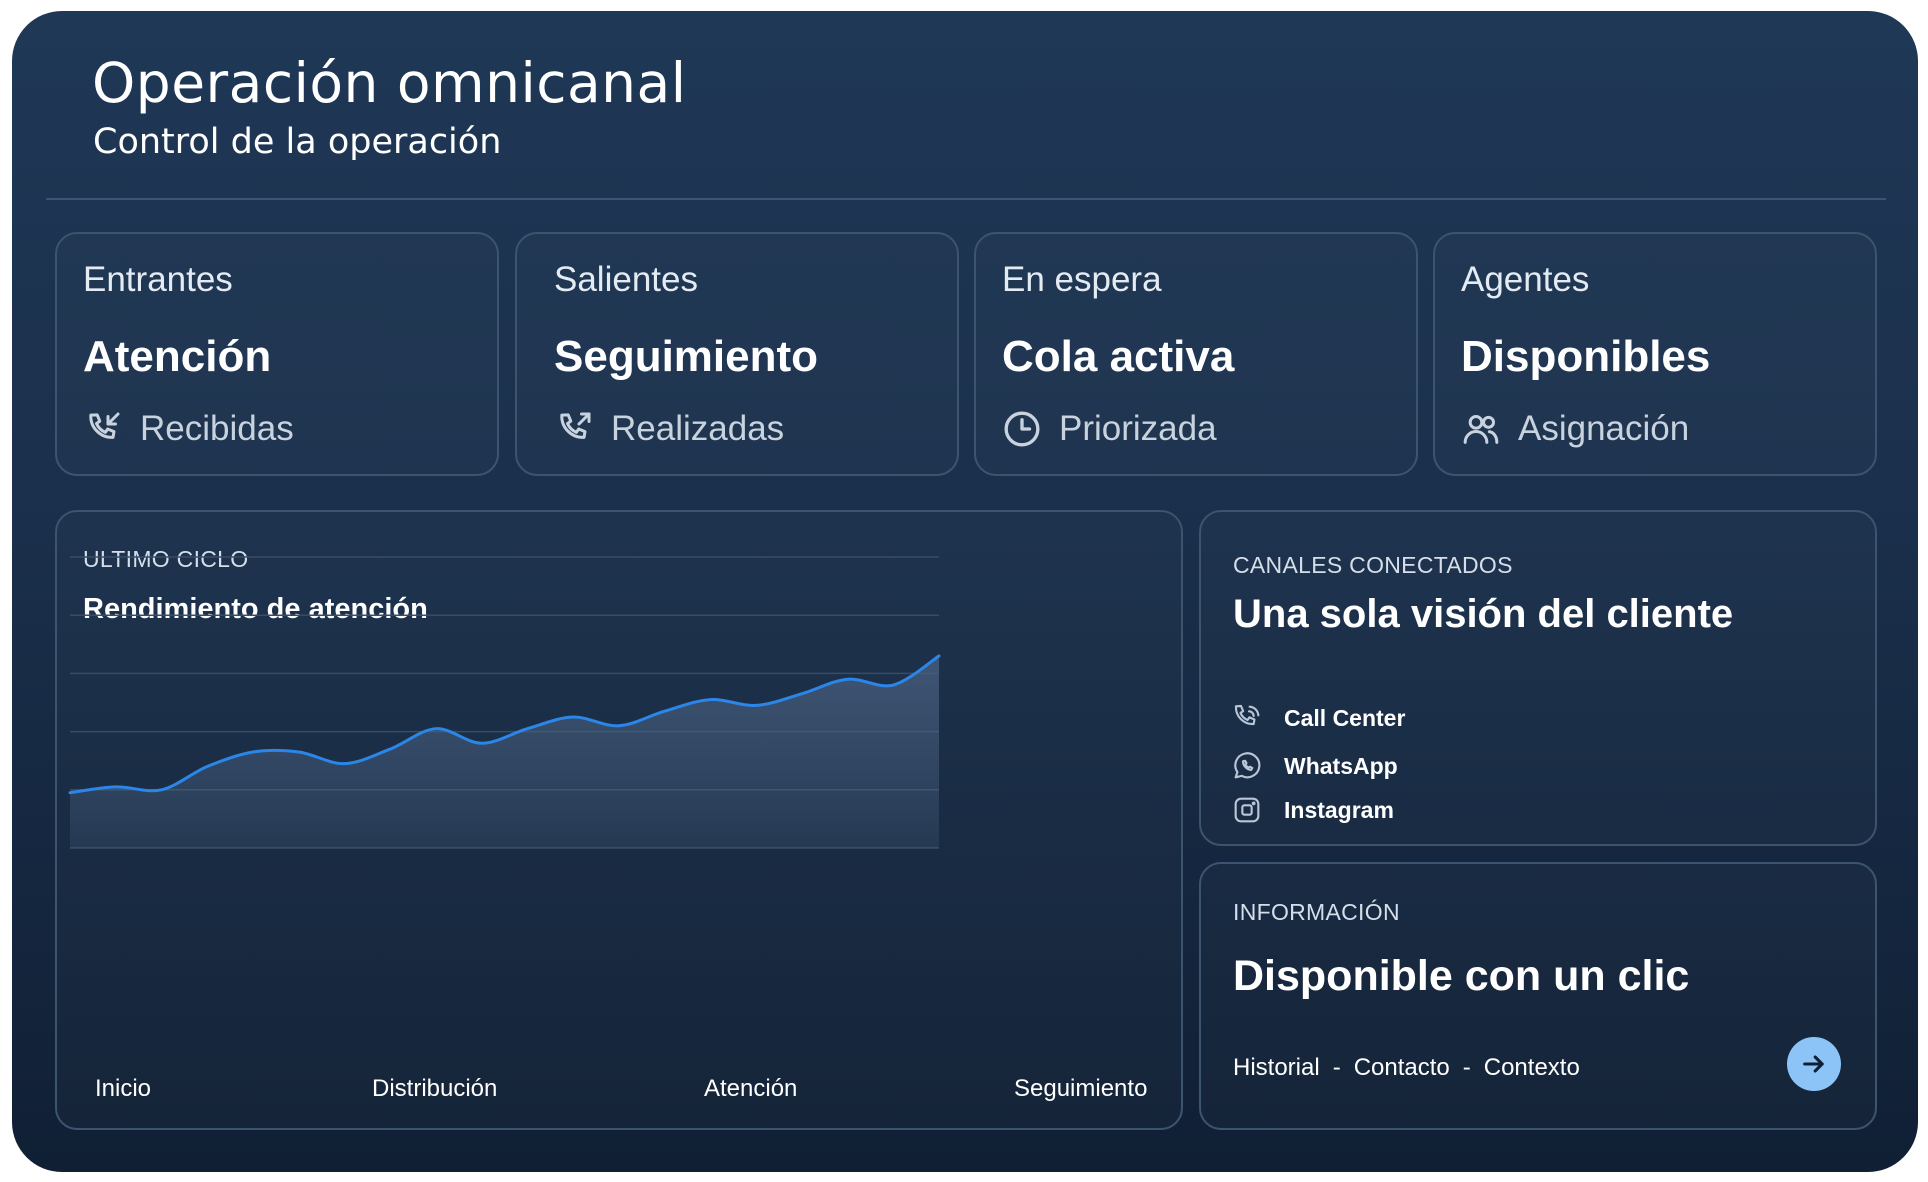 The height and width of the screenshot is (1182, 1928). What do you see at coordinates (435, 1088) in the screenshot?
I see `x-axis-label: Distribución` at bounding box center [435, 1088].